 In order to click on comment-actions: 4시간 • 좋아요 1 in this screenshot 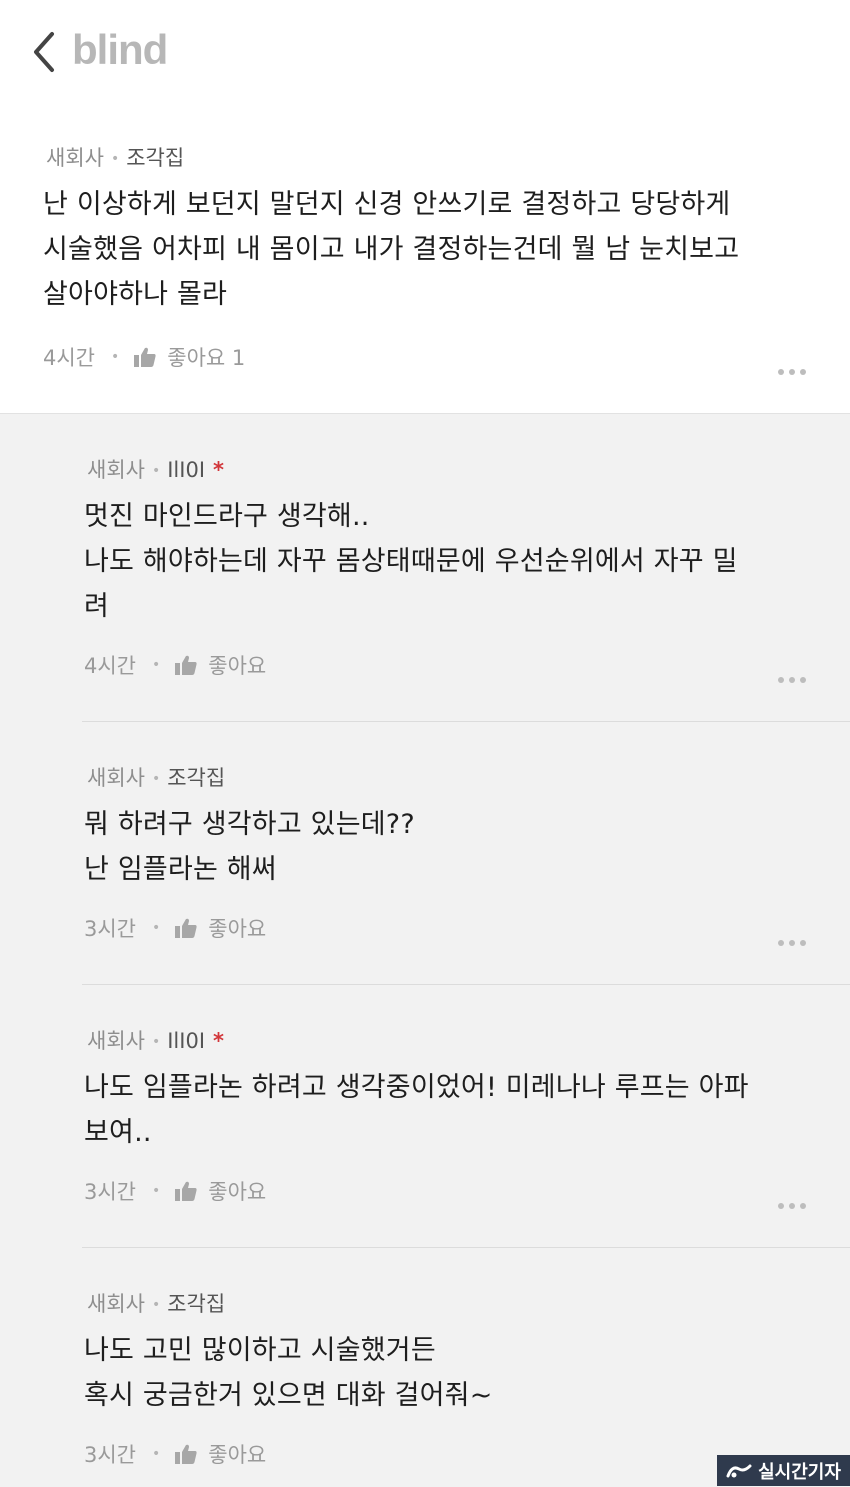, I will do `click(144, 357)`.